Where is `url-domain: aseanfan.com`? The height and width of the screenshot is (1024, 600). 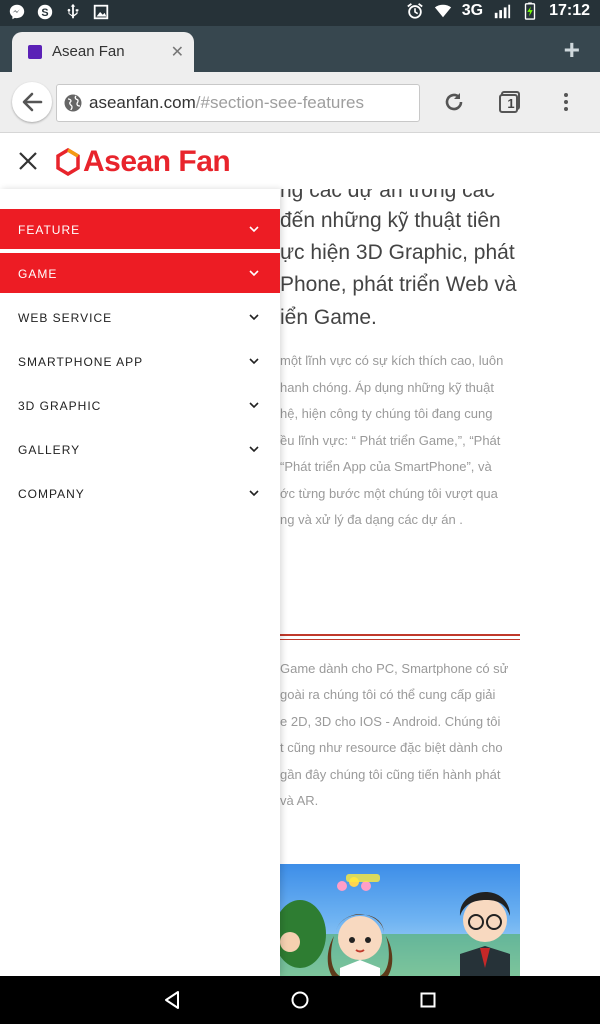 url-domain: aseanfan.com is located at coordinates (142, 102).